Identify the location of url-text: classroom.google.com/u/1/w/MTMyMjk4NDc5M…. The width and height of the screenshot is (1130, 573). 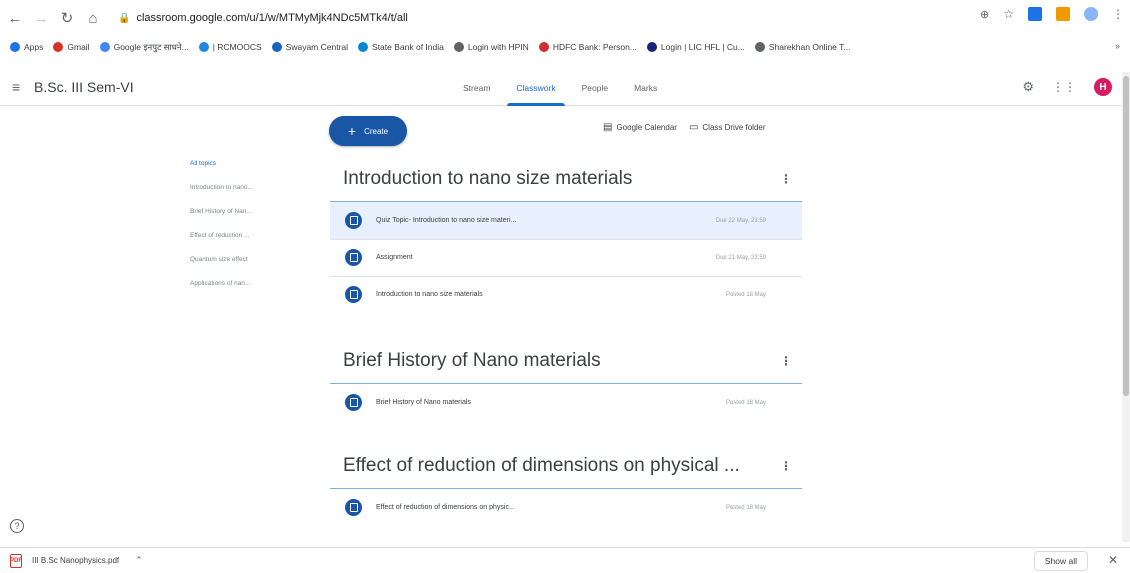
(272, 18).